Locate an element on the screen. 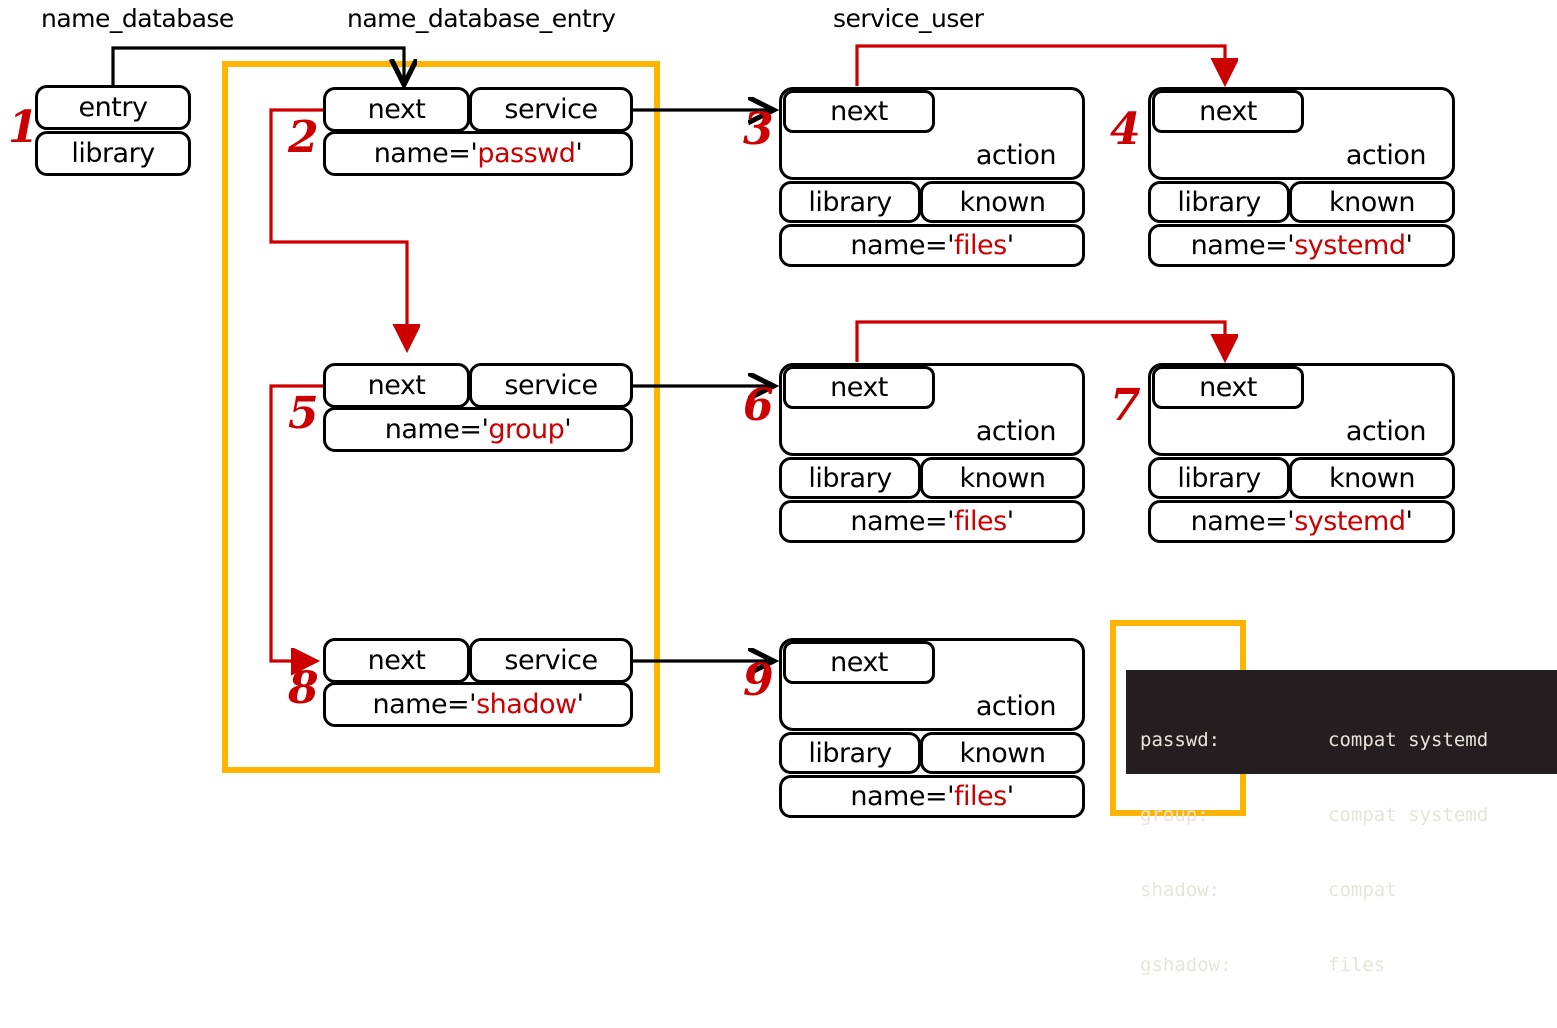 Image resolution: width=1557 pixels, height=1028 pixels. node-index-5: 5 is located at coordinates (303, 413).